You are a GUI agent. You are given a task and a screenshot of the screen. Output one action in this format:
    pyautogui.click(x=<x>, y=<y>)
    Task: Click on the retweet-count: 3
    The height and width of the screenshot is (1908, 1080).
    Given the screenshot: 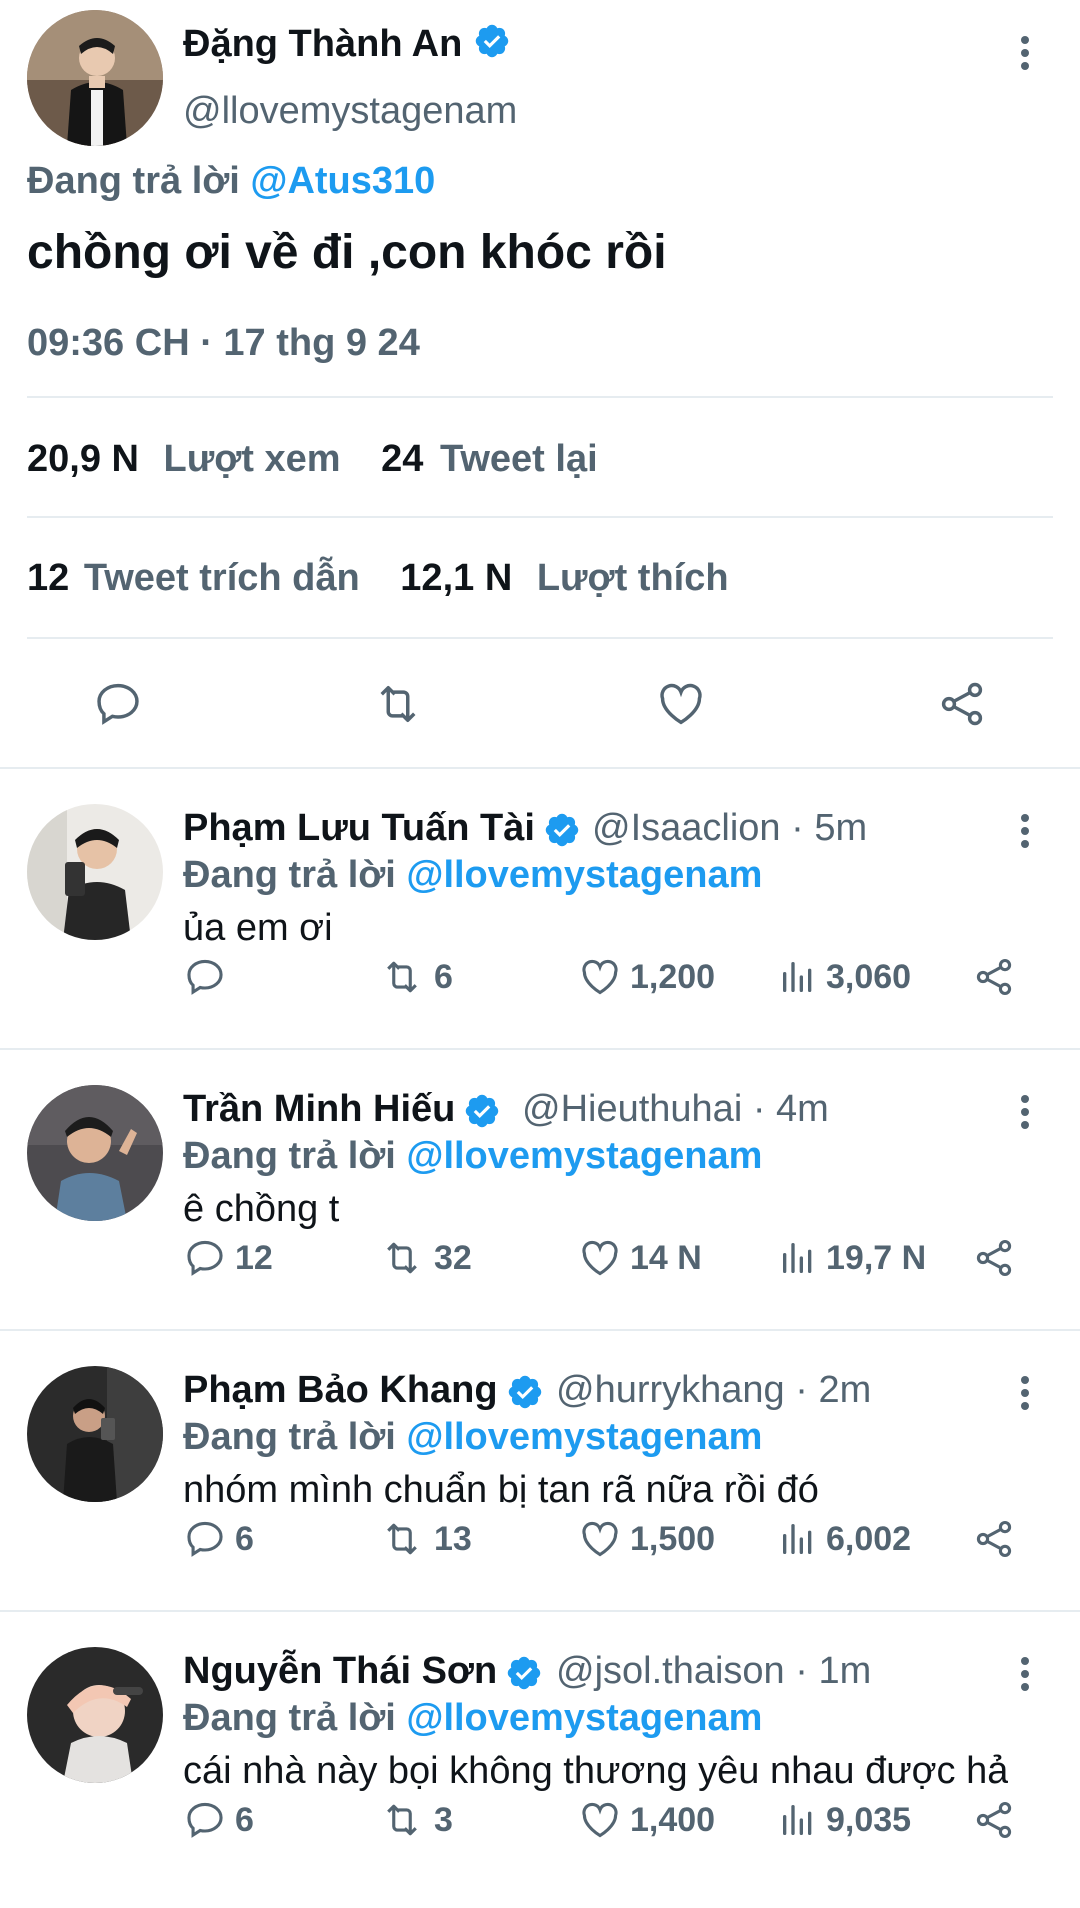 What is the action you would take?
    pyautogui.click(x=443, y=1819)
    